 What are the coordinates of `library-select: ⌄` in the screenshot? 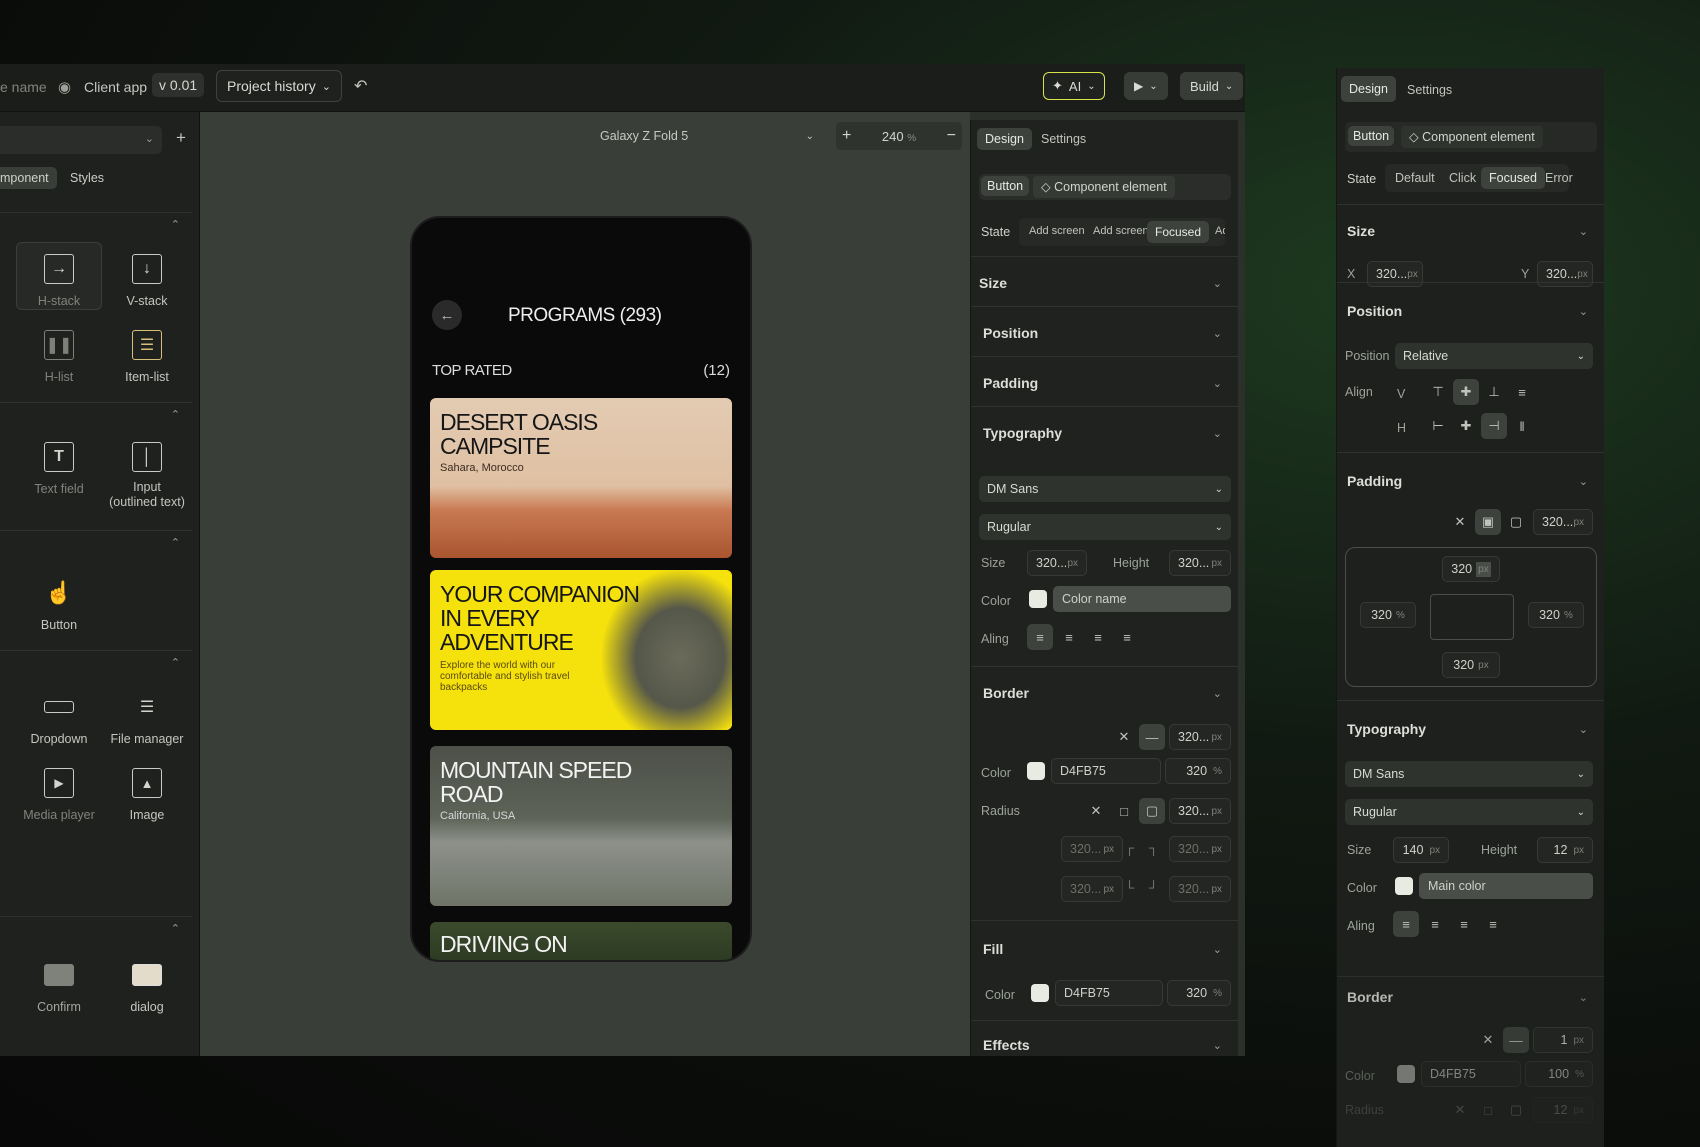 It's located at (81, 140).